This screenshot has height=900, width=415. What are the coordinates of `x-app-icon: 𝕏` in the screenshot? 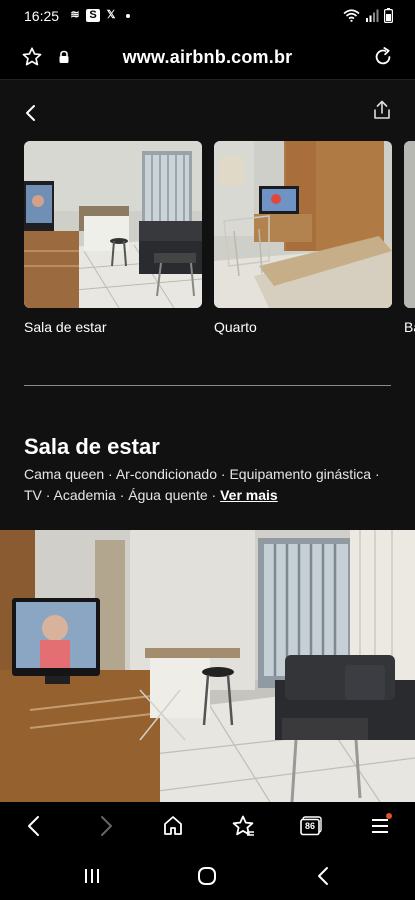 It's located at (111, 15).